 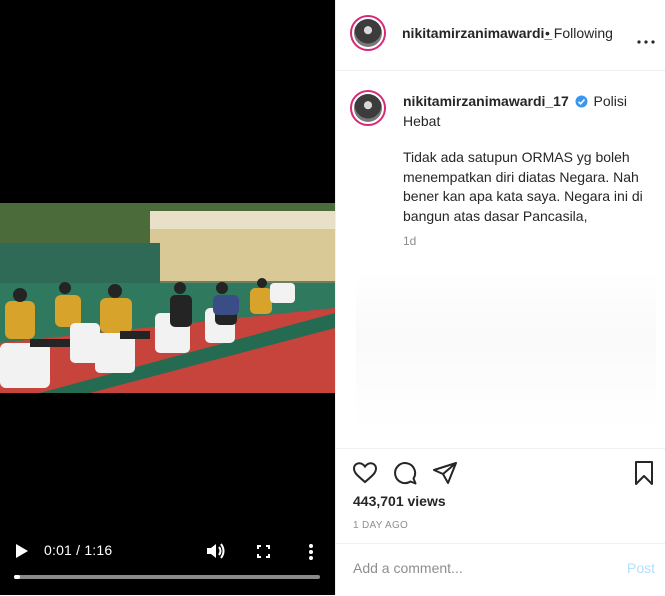 I want to click on video-controls: 0:01 / 1:16, so click(x=167, y=565).